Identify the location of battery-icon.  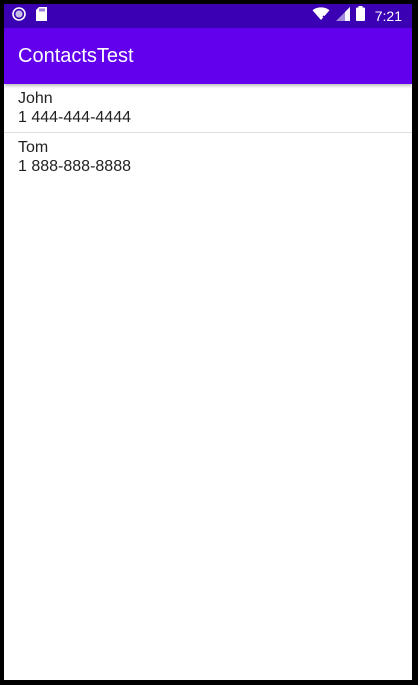
(360, 16).